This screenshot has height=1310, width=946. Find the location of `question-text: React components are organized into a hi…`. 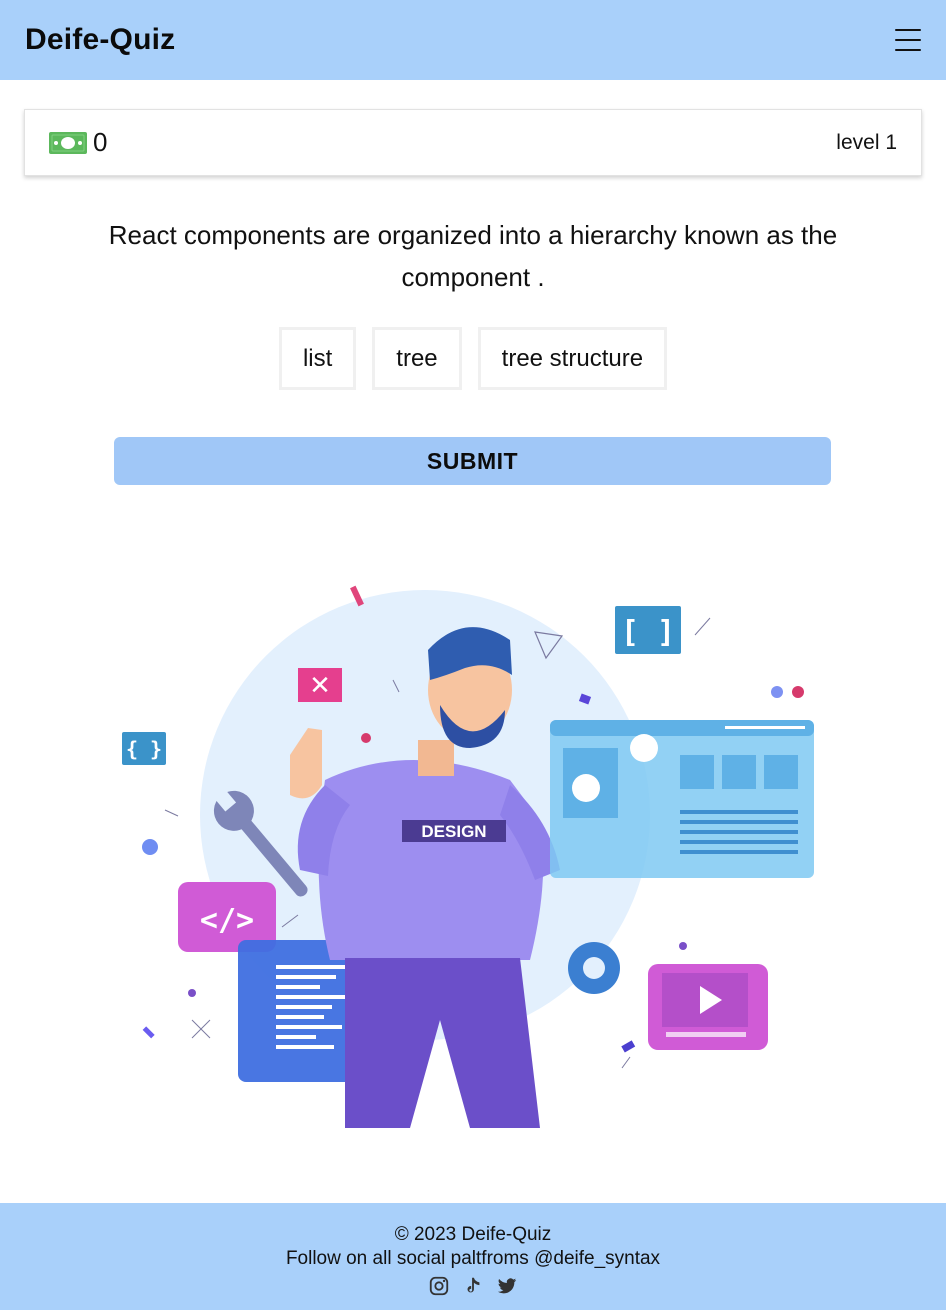

question-text: React components are organized into a hi… is located at coordinates (473, 256).